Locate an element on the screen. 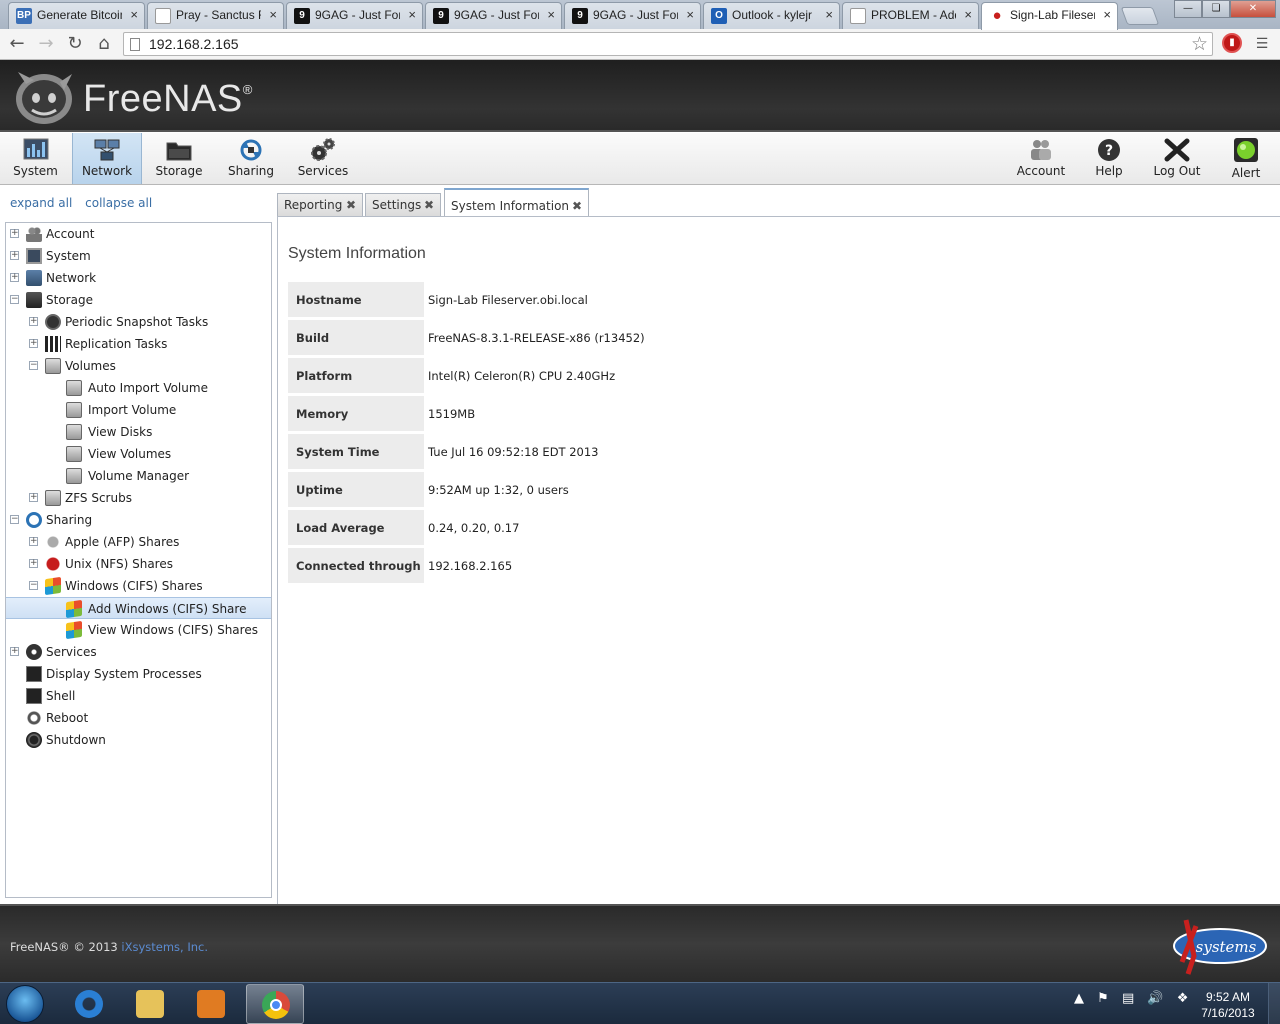  tree-item-shutdown: Shutdown is located at coordinates (138, 740).